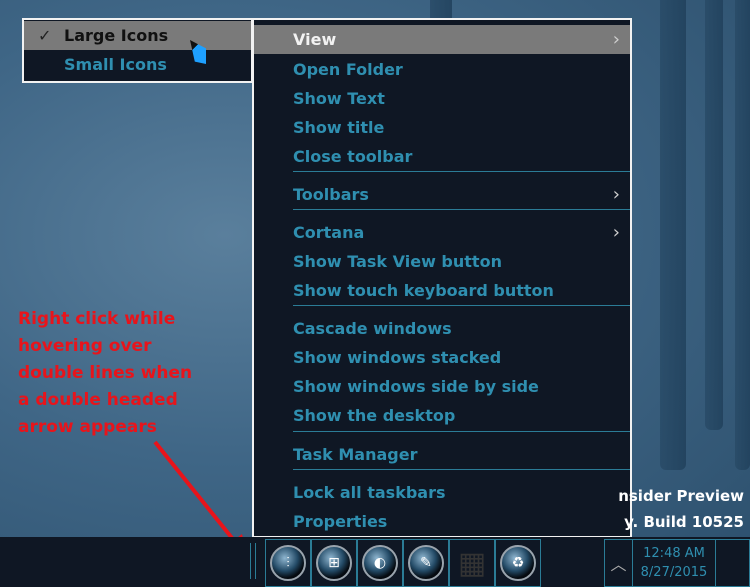 Image resolution: width=750 pixels, height=587 pixels. I want to click on clock-time: 12:48 AM, so click(674, 553).